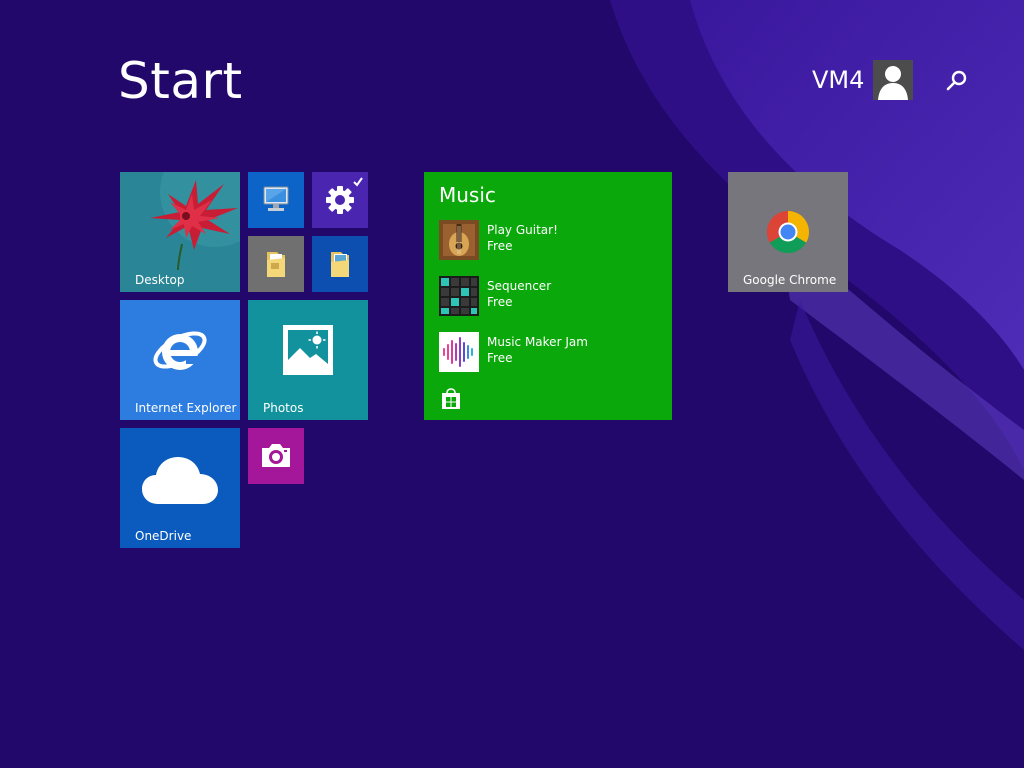 The height and width of the screenshot is (768, 1024). Describe the element at coordinates (160, 280) in the screenshot. I see `desktop-label: Desktop` at that location.